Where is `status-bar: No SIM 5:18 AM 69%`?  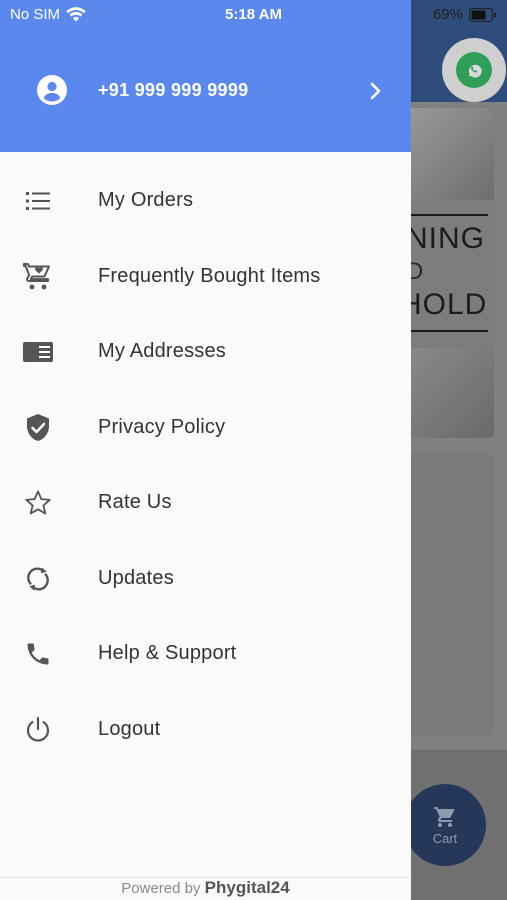
status-bar: No SIM 5:18 AM 69% is located at coordinates (253, 15).